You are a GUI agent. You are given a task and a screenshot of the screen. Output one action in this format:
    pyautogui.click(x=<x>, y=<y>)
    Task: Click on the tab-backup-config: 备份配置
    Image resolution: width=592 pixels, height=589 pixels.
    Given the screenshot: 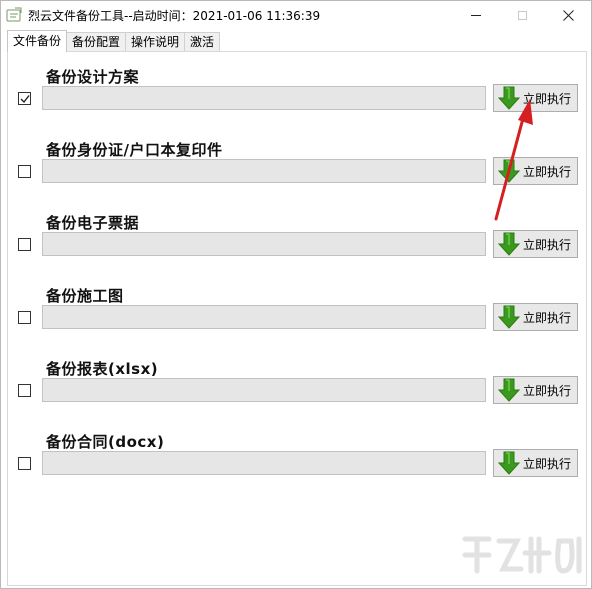 What is the action you would take?
    pyautogui.click(x=96, y=42)
    